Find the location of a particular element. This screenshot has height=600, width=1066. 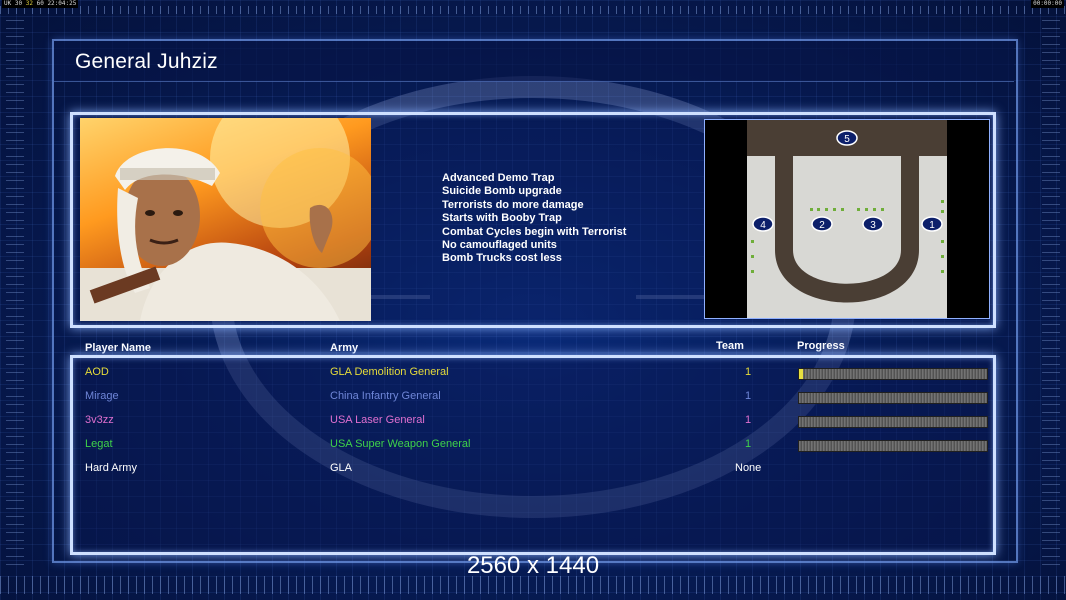

start-position-marker: 3 is located at coordinates (873, 224).